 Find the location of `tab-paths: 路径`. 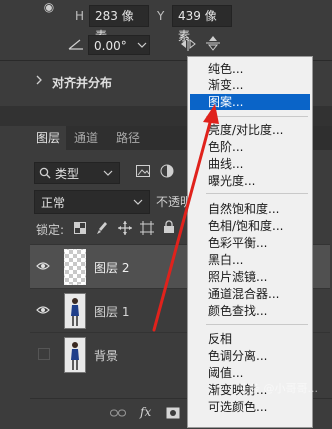

tab-paths: 路径 is located at coordinates (128, 138).